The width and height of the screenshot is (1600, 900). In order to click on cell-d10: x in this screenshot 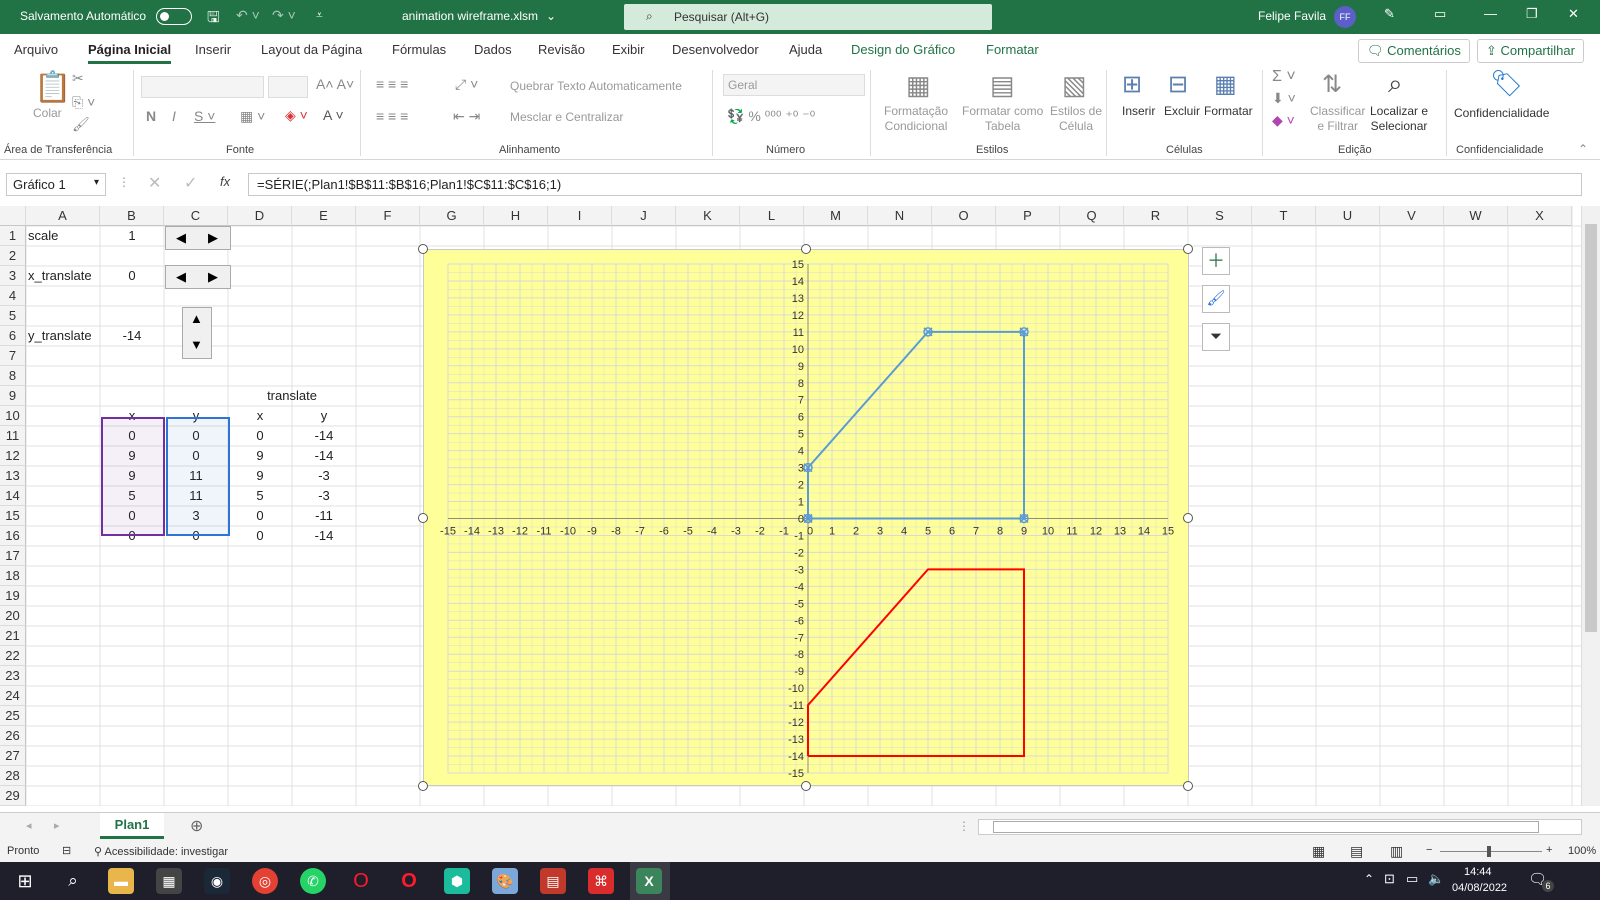, I will do `click(260, 415)`.